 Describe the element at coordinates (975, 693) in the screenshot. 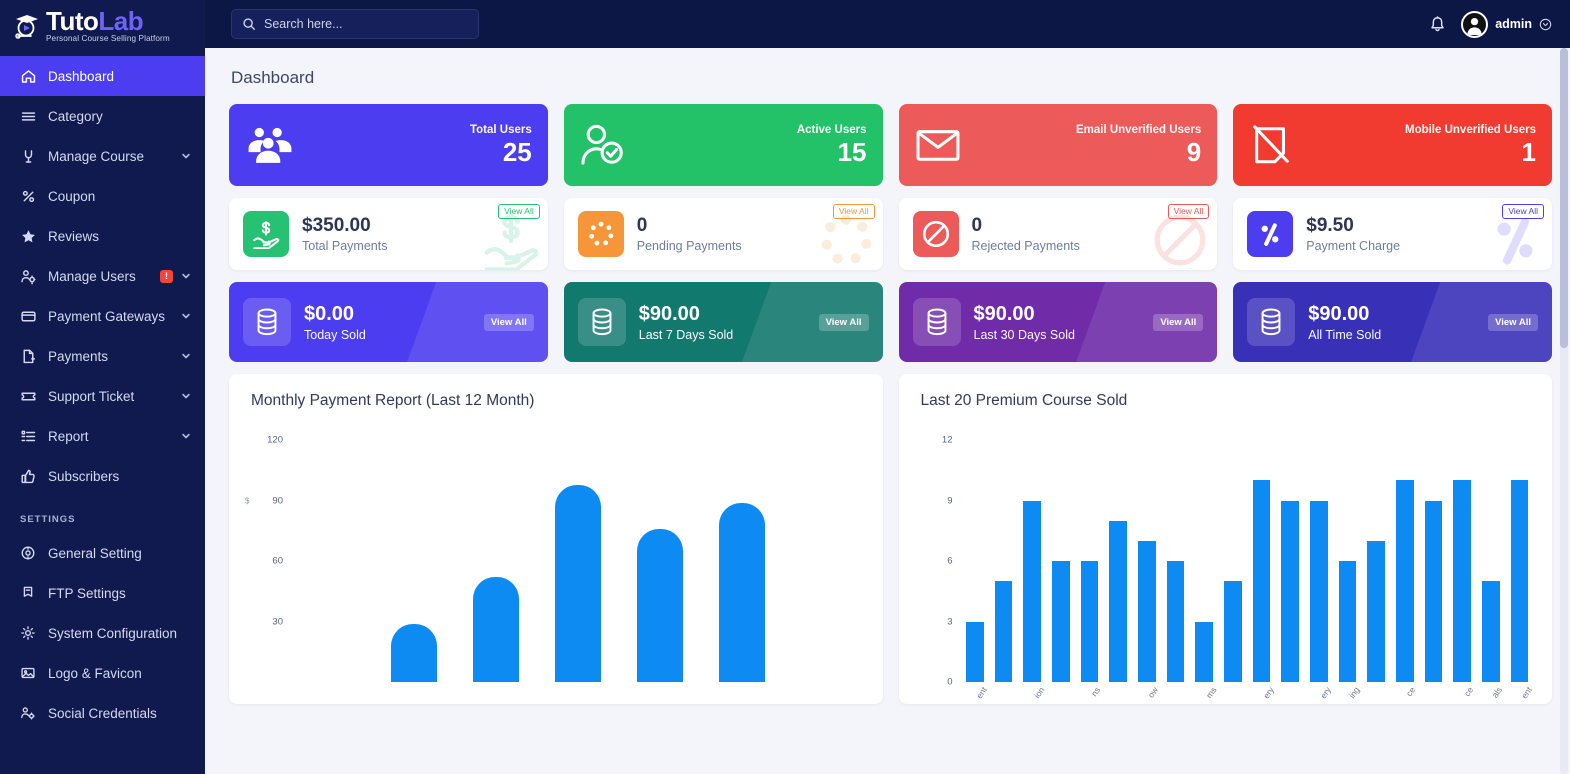

I see `x-label-slot: ent` at that location.